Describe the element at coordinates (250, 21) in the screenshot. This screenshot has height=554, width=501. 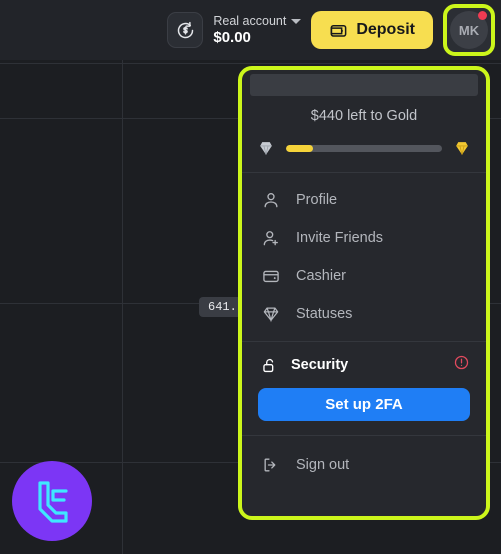
I see `account-type-label: Real account` at that location.